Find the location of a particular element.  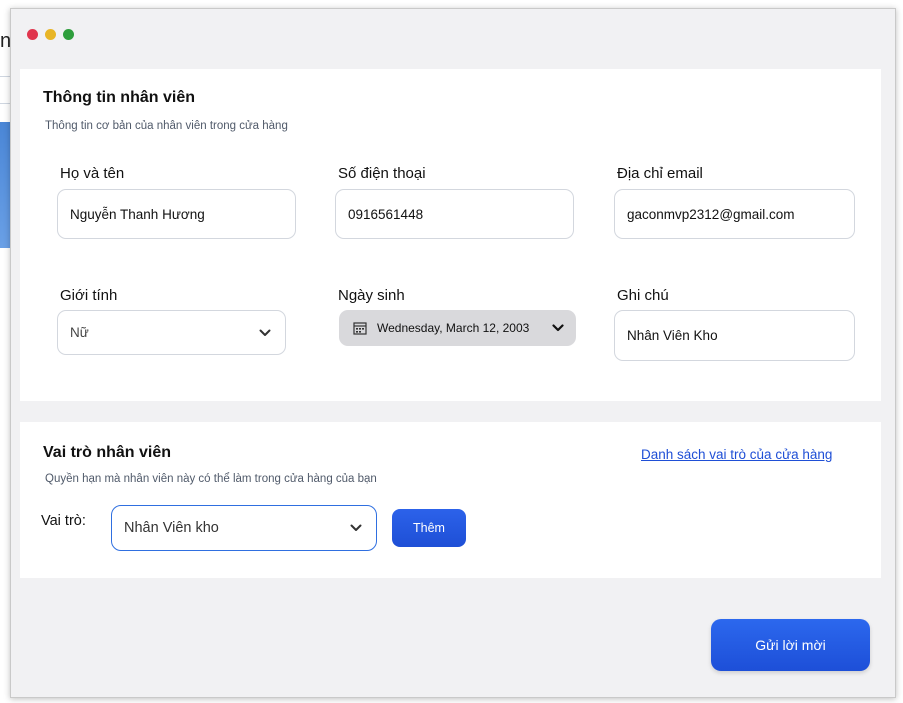

gender-select: Nữ is located at coordinates (171, 332).